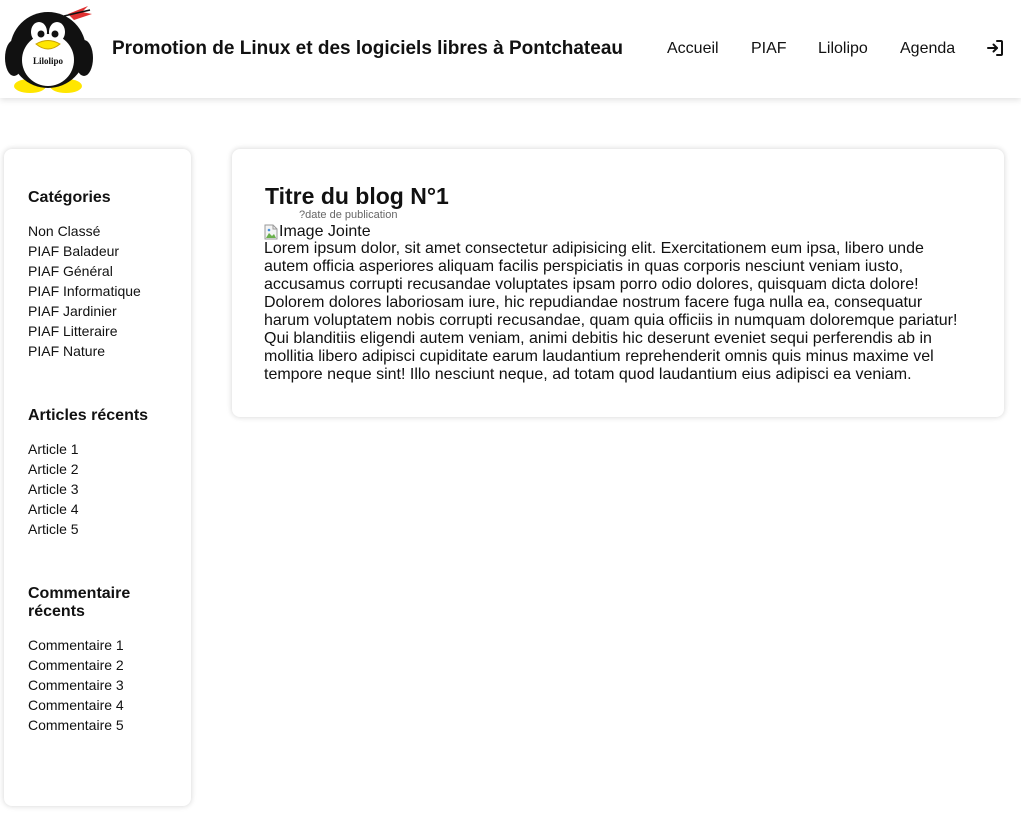 Image resolution: width=1021 pixels, height=828 pixels. Describe the element at coordinates (271, 232) in the screenshot. I see `broken-image-icon` at that location.